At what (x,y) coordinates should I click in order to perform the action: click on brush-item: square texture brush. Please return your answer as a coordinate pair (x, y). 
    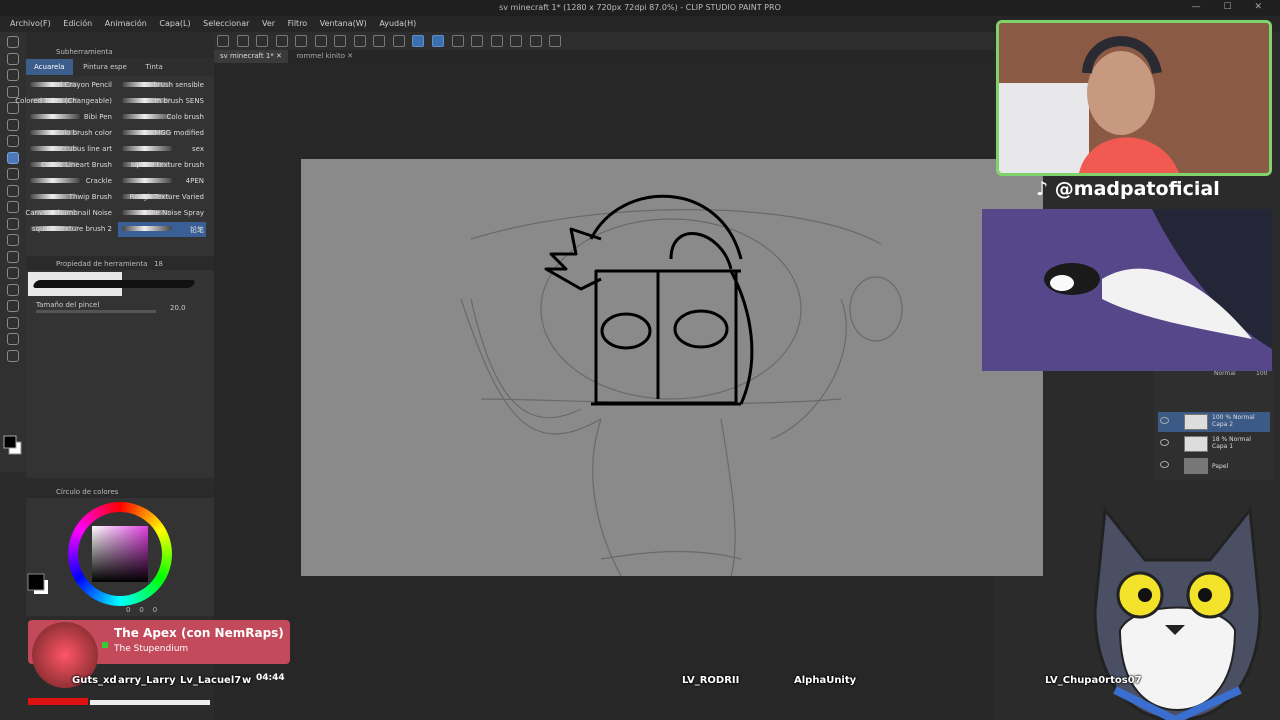
    Looking at the image, I should click on (162, 165).